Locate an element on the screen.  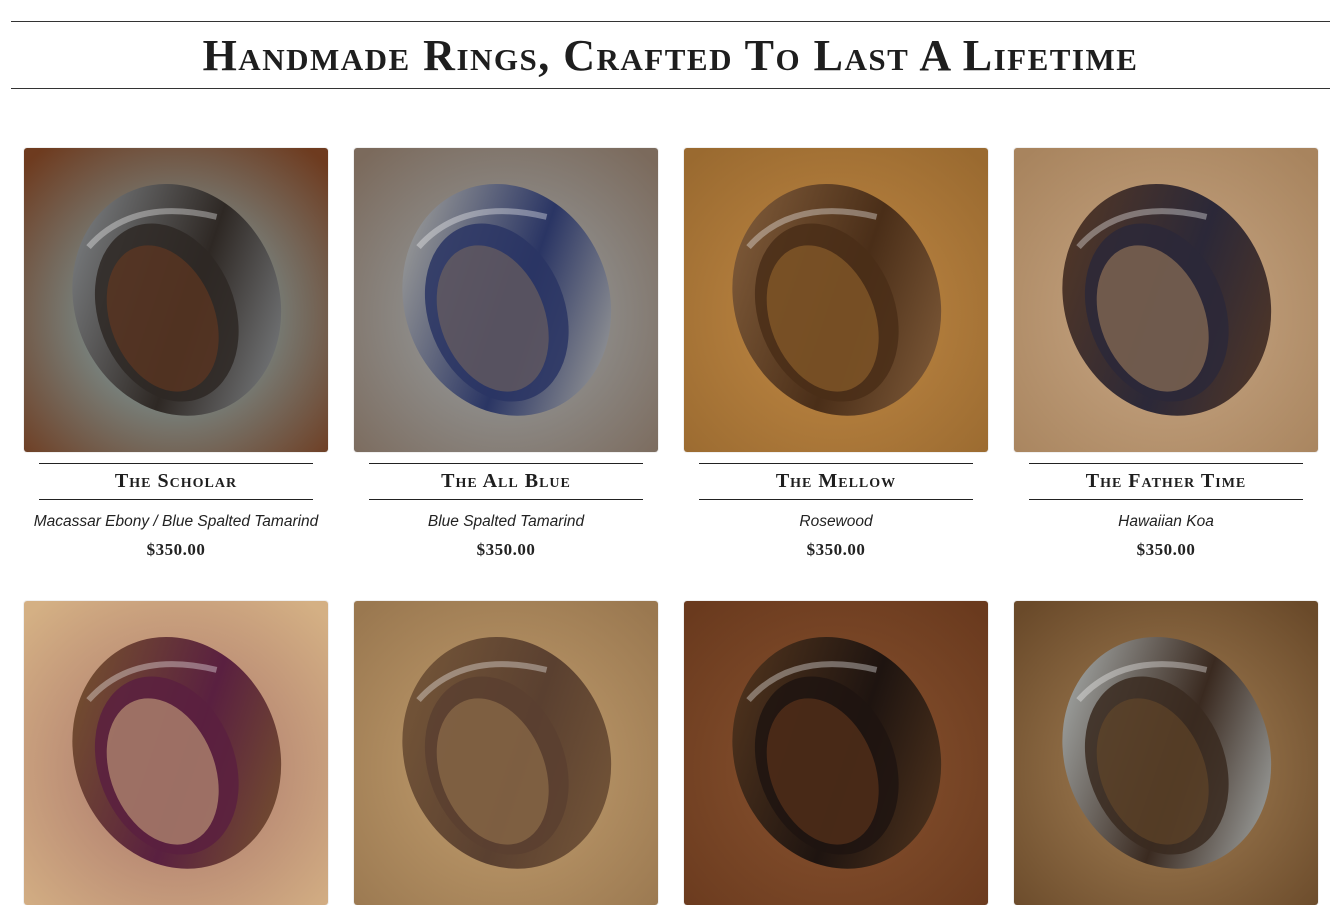
product-material: Rosewood is located at coordinates (836, 521).